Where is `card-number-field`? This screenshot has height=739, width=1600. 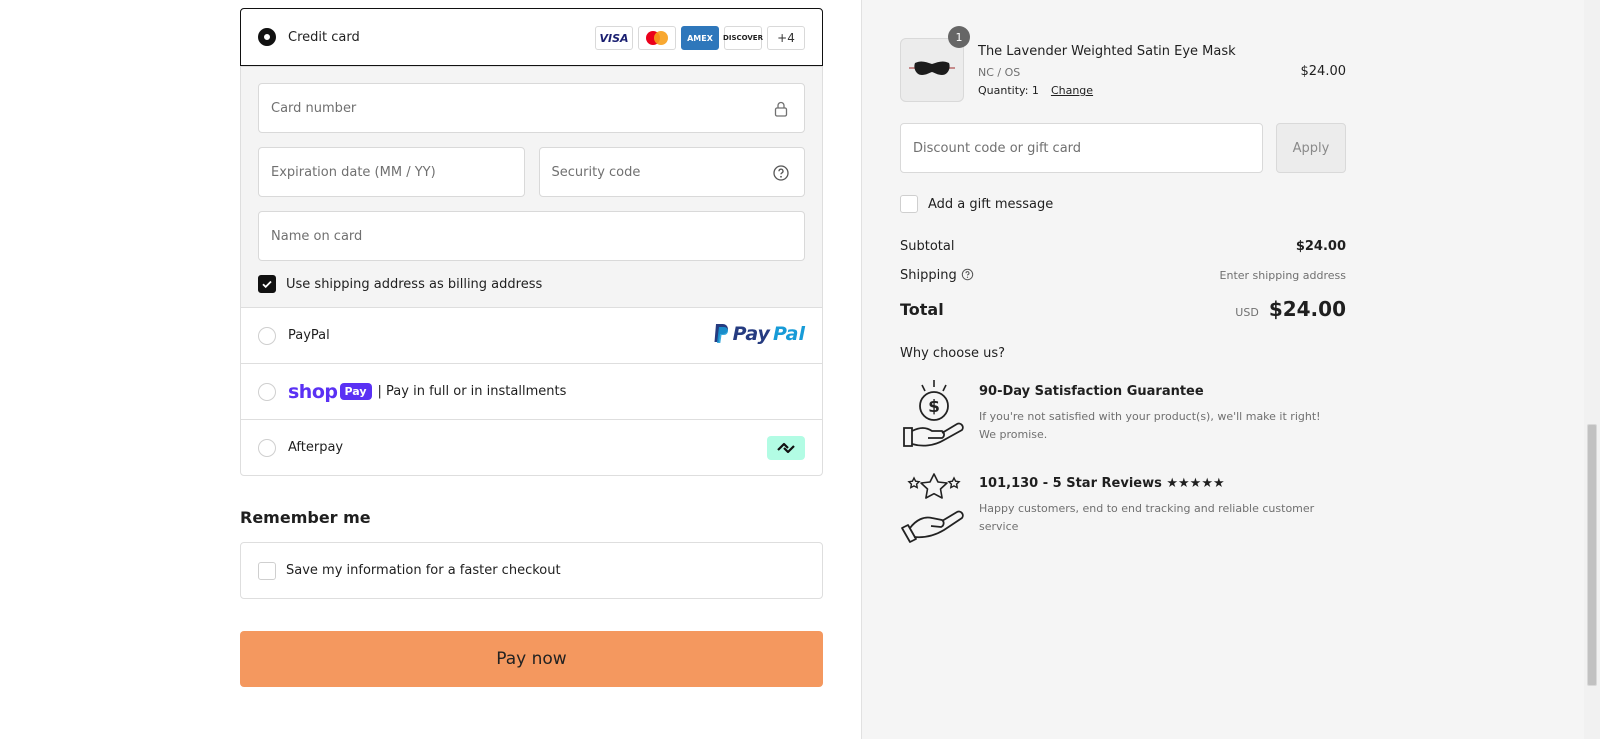
card-number-field is located at coordinates (531, 108).